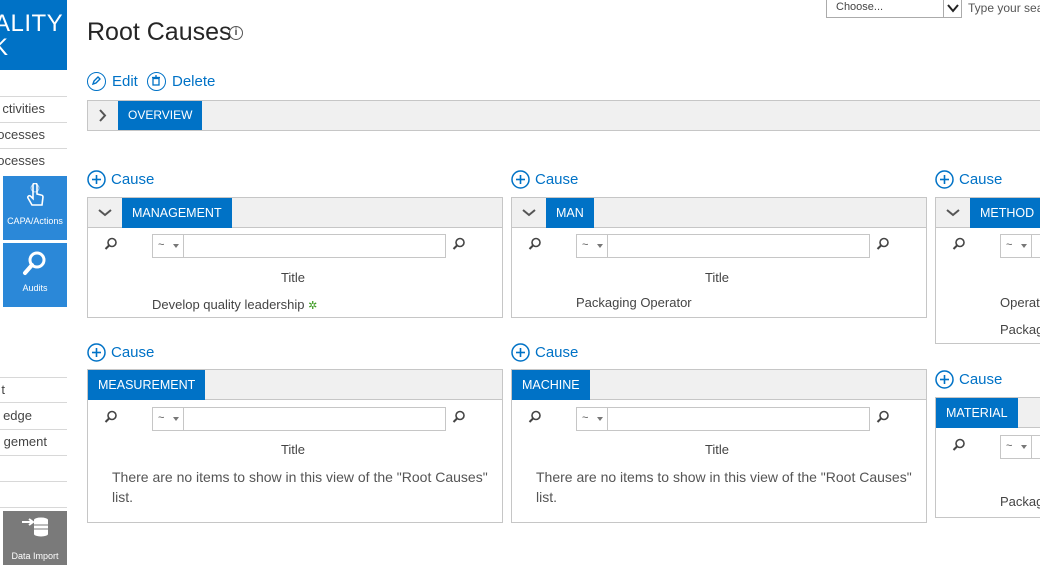 The height and width of the screenshot is (565, 1040). Describe the element at coordinates (977, 413) in the screenshot. I see `category-tab: MATERIAL` at that location.